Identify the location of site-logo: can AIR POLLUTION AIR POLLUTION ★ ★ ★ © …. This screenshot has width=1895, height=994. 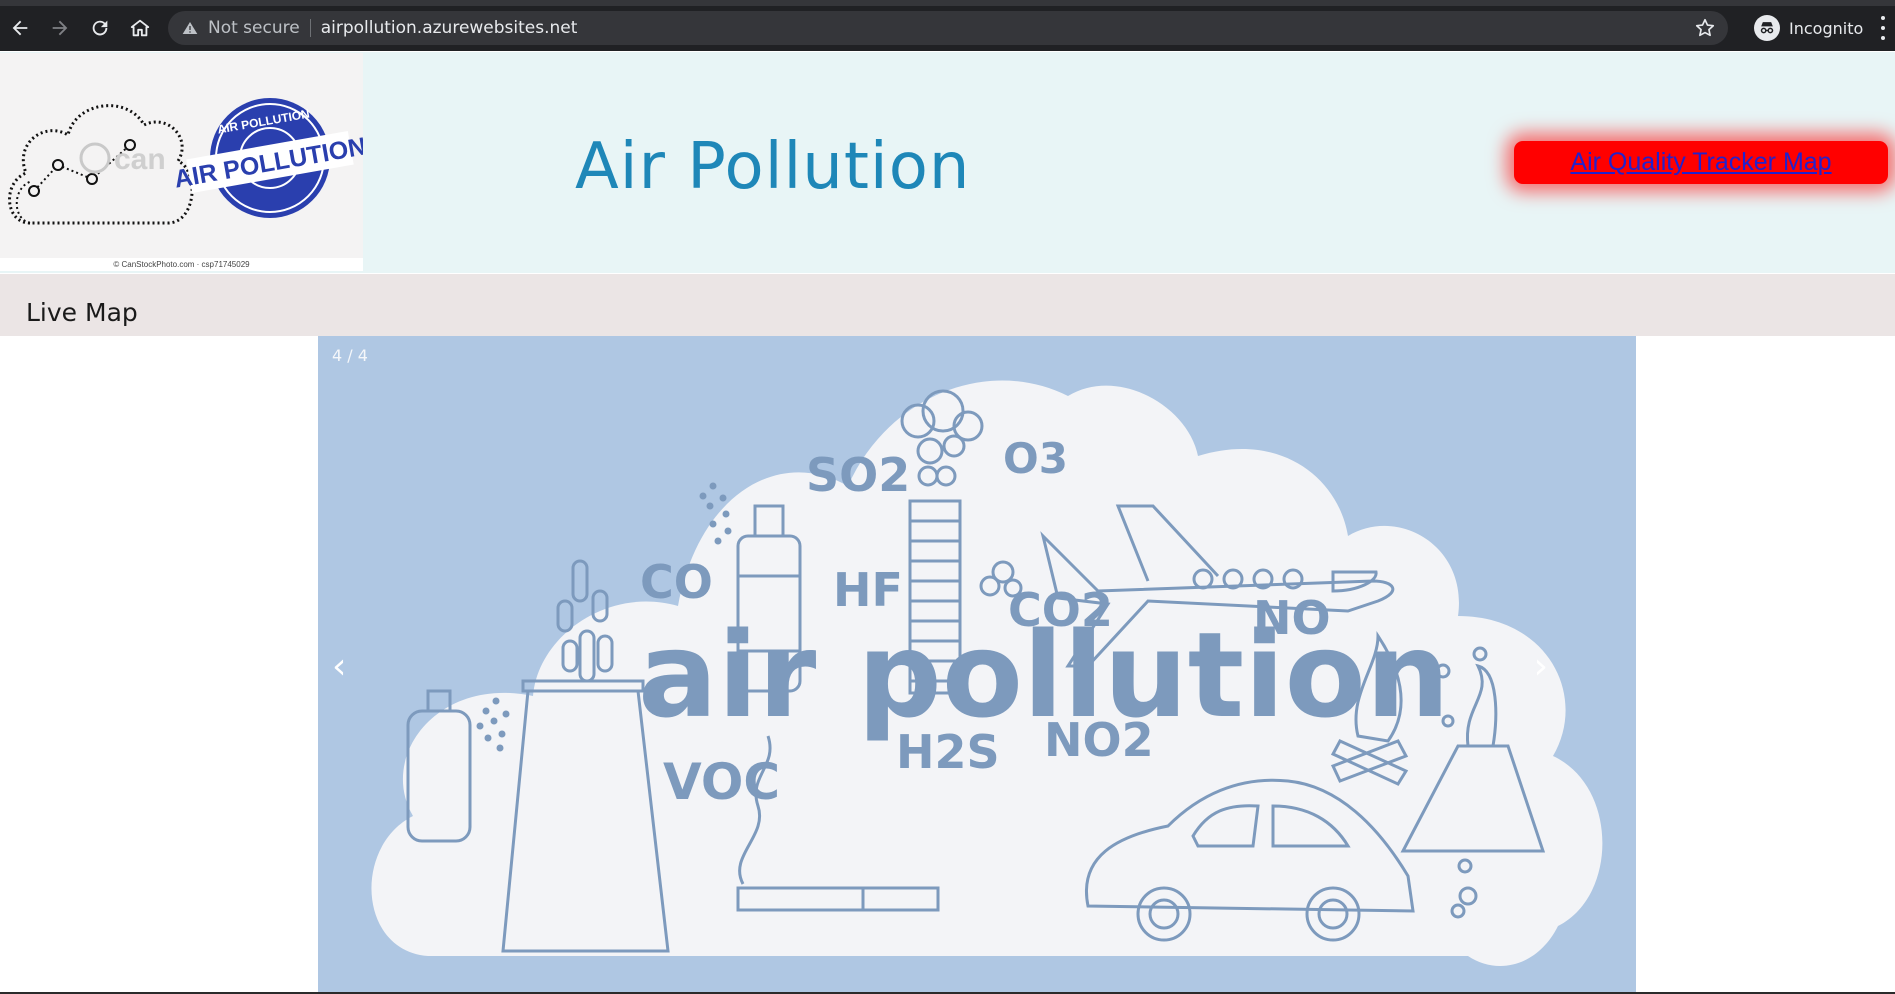
(184, 162).